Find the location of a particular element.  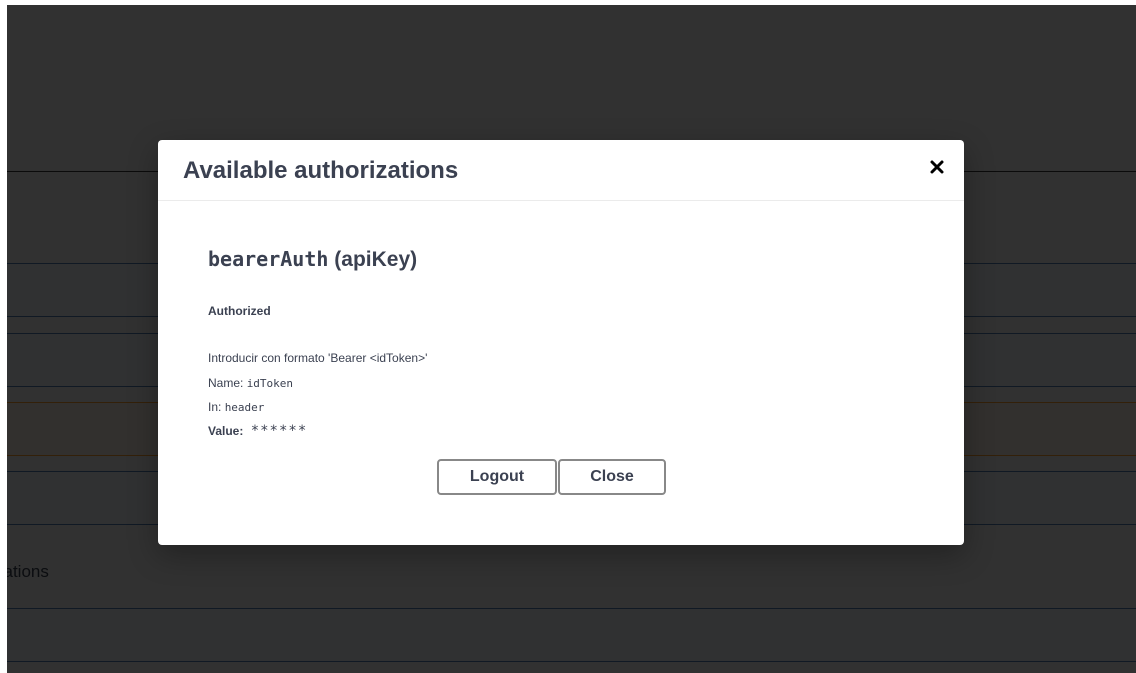

auth-scheme-name: bearerAuth is located at coordinates (268, 259).